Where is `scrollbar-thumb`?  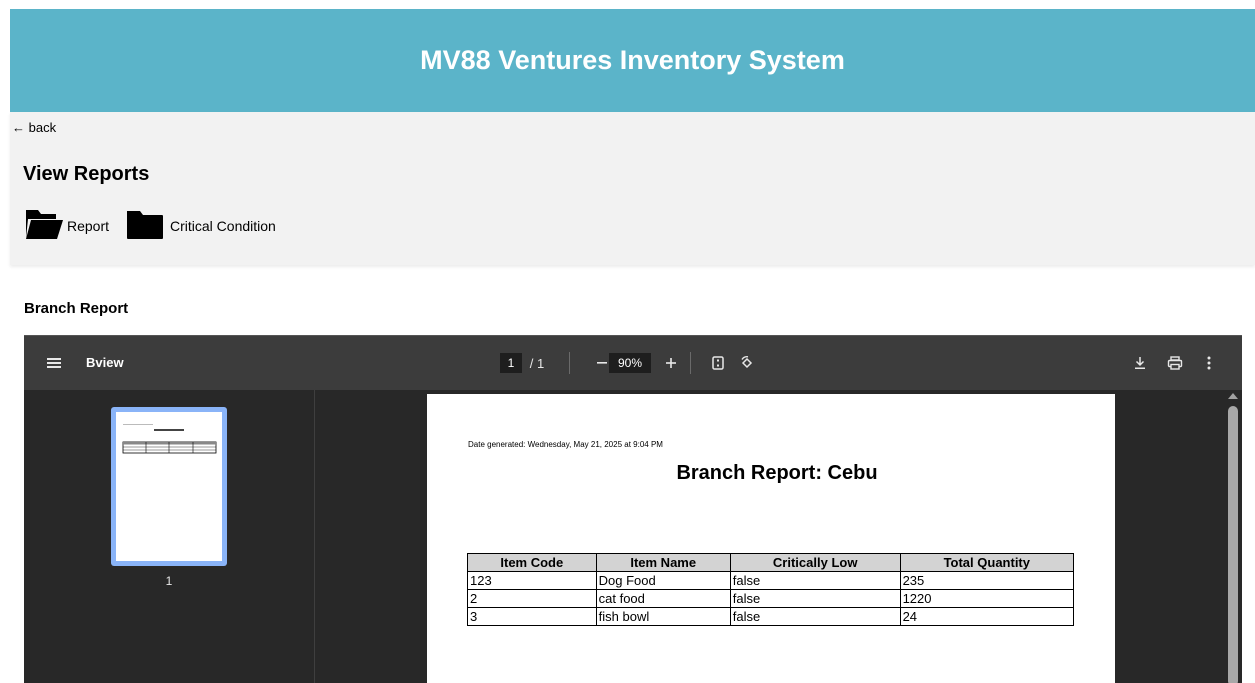
scrollbar-thumb is located at coordinates (1233, 544).